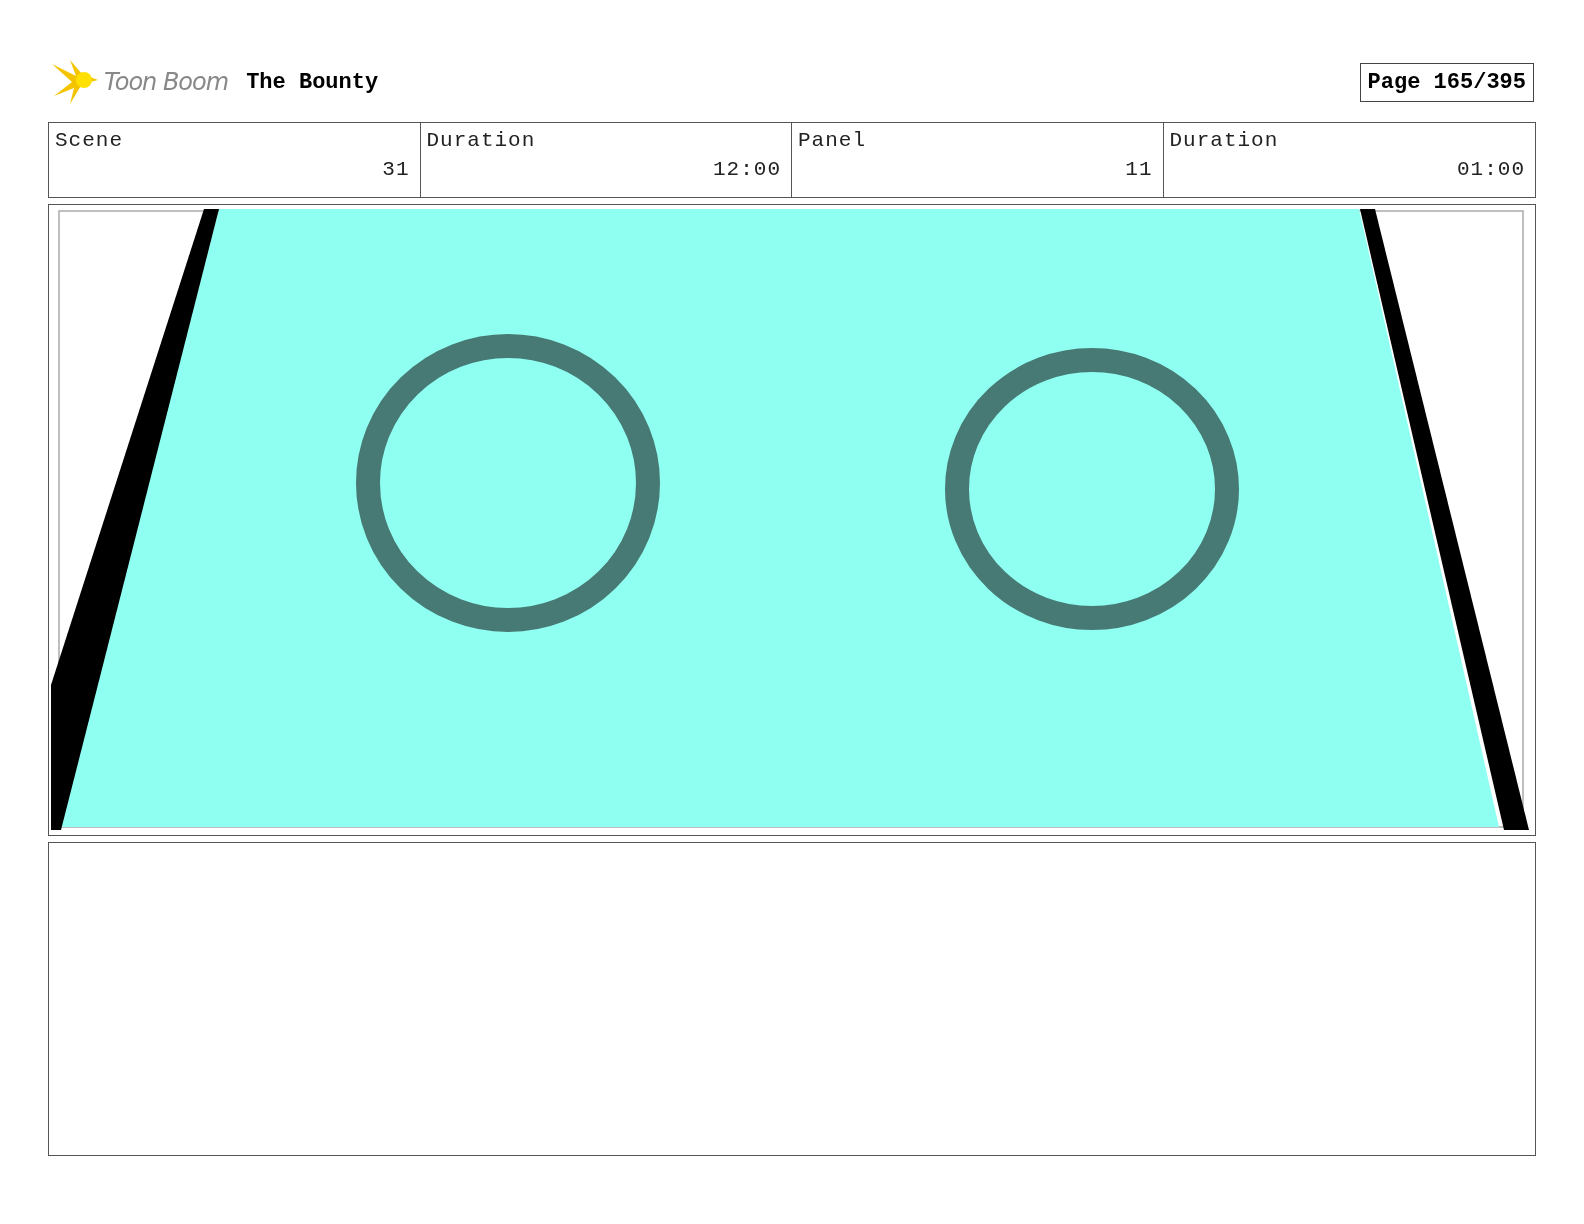 The height and width of the screenshot is (1224, 1584). What do you see at coordinates (89, 140) in the screenshot?
I see `column-header: Scene` at bounding box center [89, 140].